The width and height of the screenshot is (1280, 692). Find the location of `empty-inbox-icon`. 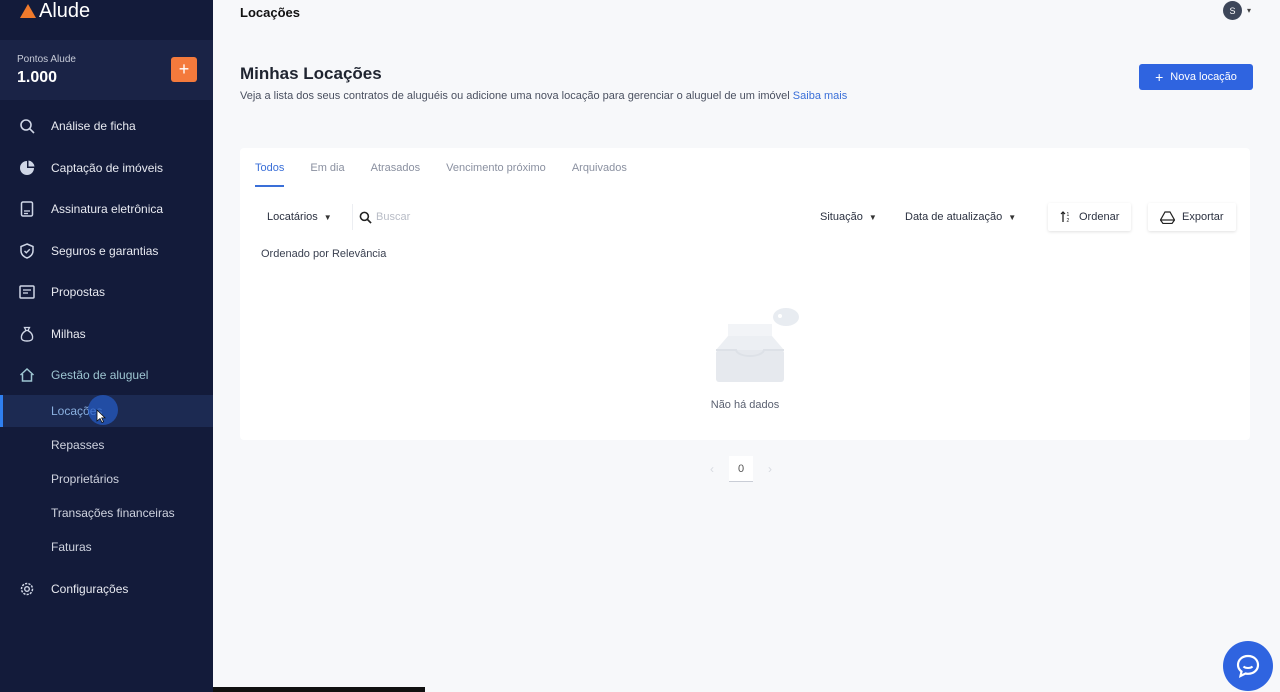

empty-inbox-icon is located at coordinates (757, 345).